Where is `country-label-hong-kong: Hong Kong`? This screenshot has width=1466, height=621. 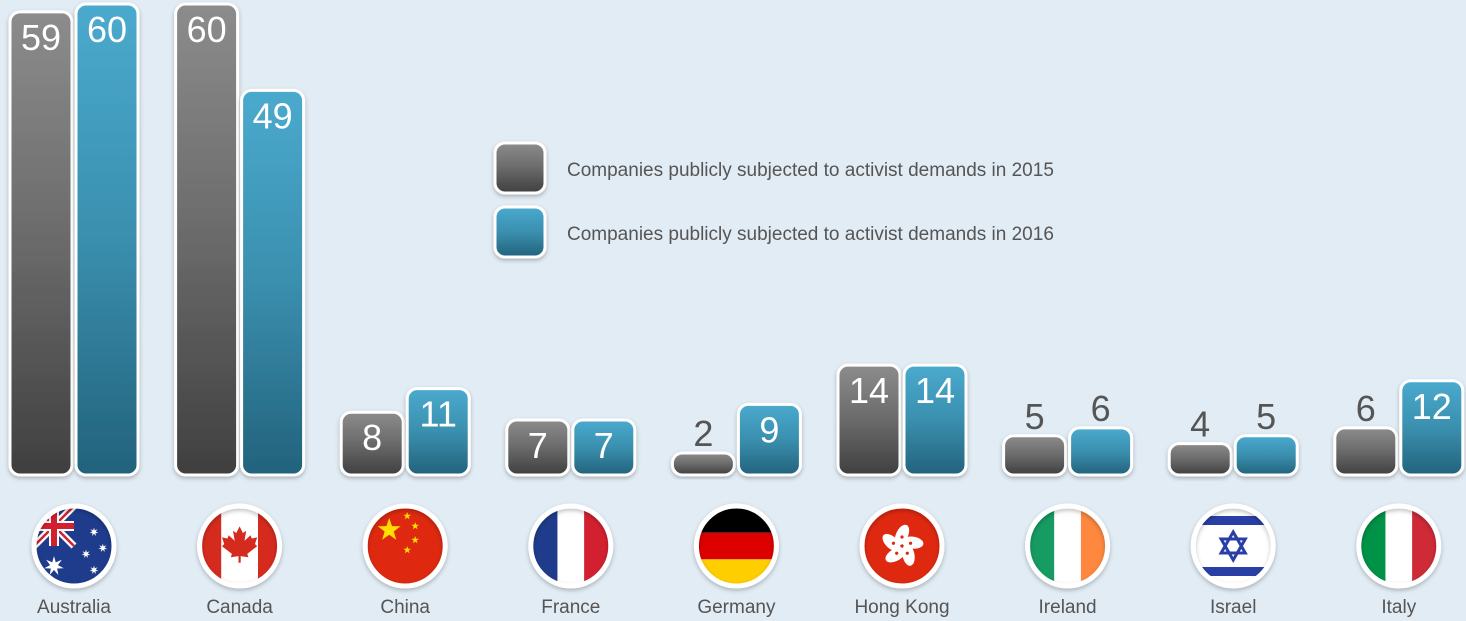
country-label-hong-kong: Hong Kong is located at coordinates (901, 607).